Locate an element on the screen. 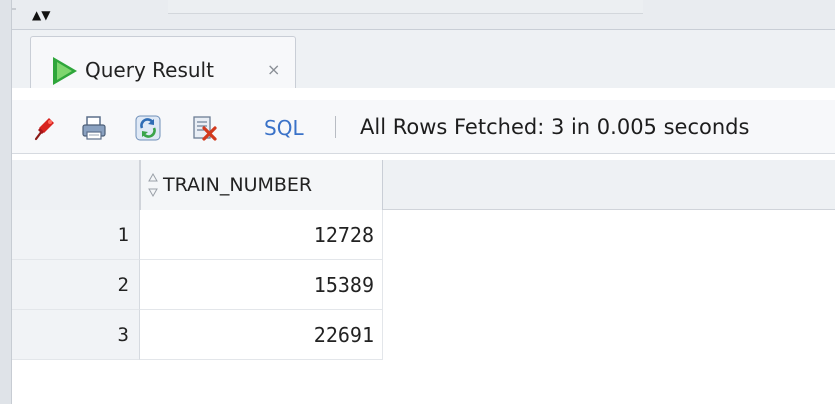 This screenshot has width=835, height=404. left-edge-bar is located at coordinates (6, 202).